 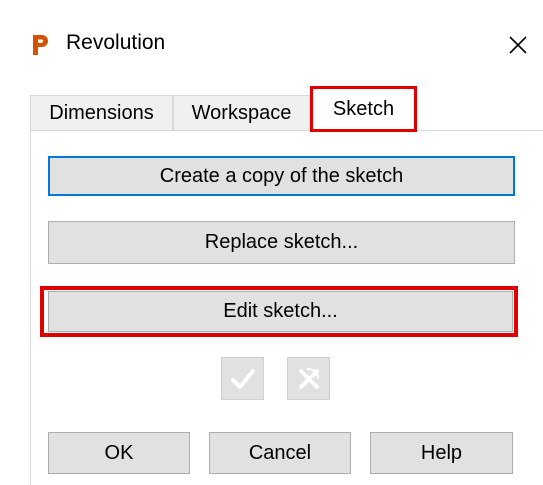 I want to click on tab-workspace: Workspace, so click(x=241, y=112).